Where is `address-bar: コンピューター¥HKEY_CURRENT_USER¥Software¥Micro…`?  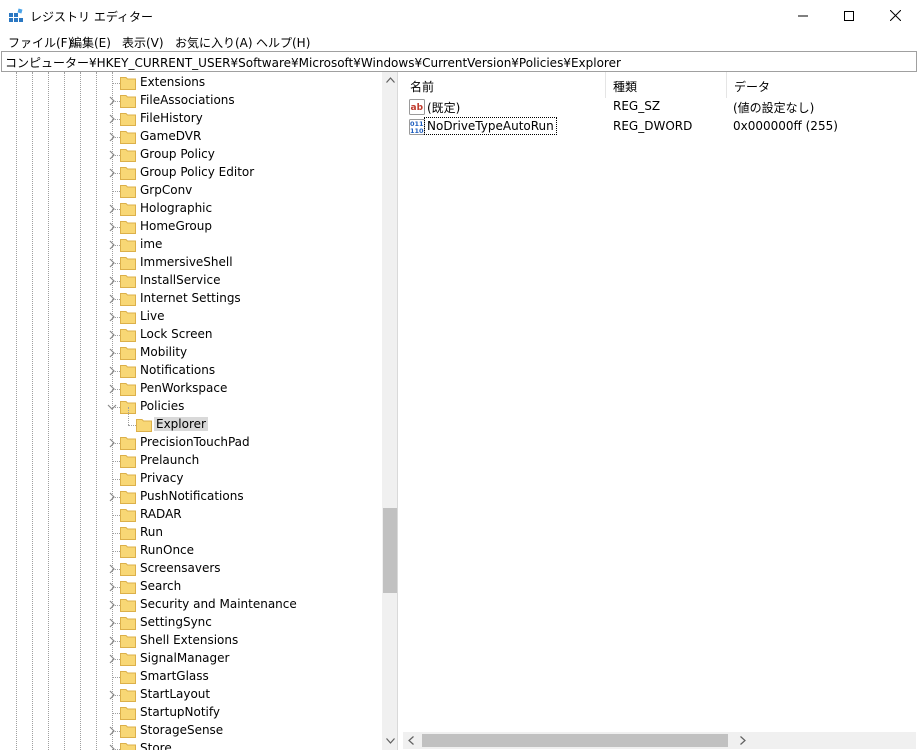 address-bar: コンピューター¥HKEY_CURRENT_USER¥Software¥Micro… is located at coordinates (459, 61).